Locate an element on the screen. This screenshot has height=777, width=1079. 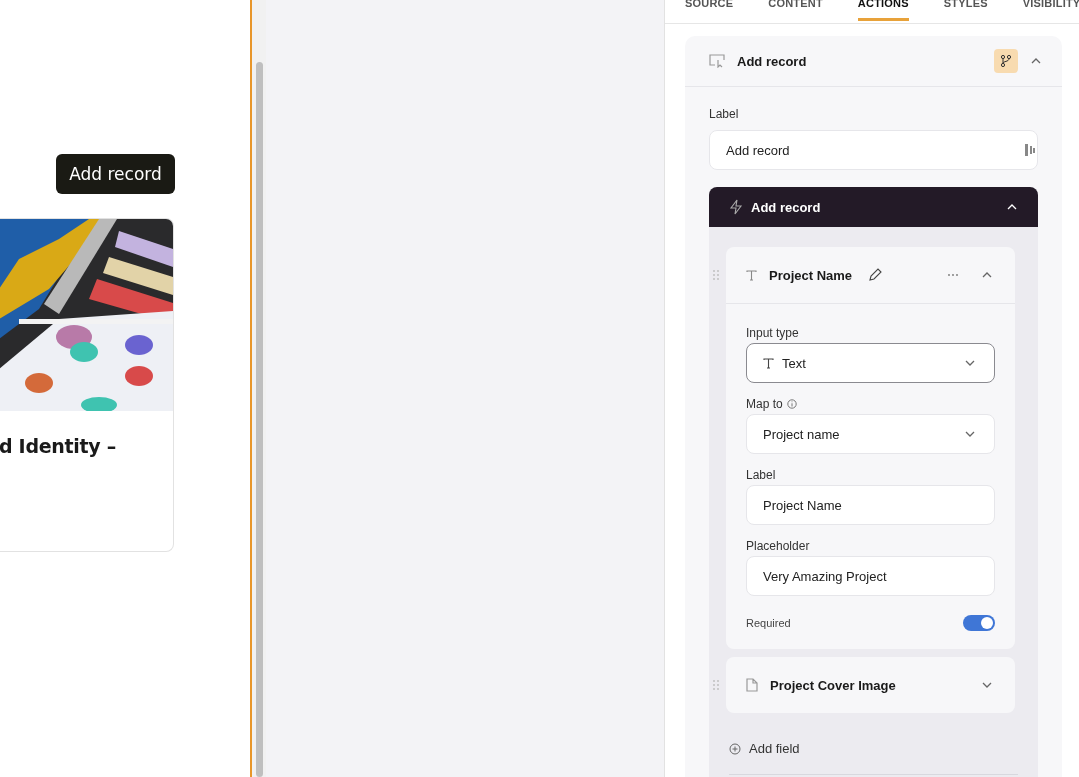
tab: STYLES is located at coordinates (965, 11).